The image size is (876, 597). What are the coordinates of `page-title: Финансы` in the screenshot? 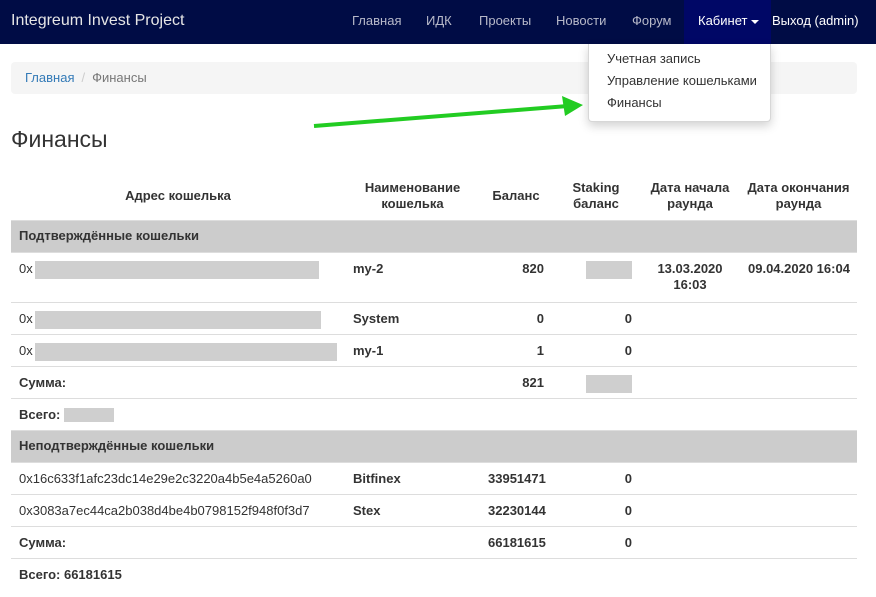 It's located at (59, 139).